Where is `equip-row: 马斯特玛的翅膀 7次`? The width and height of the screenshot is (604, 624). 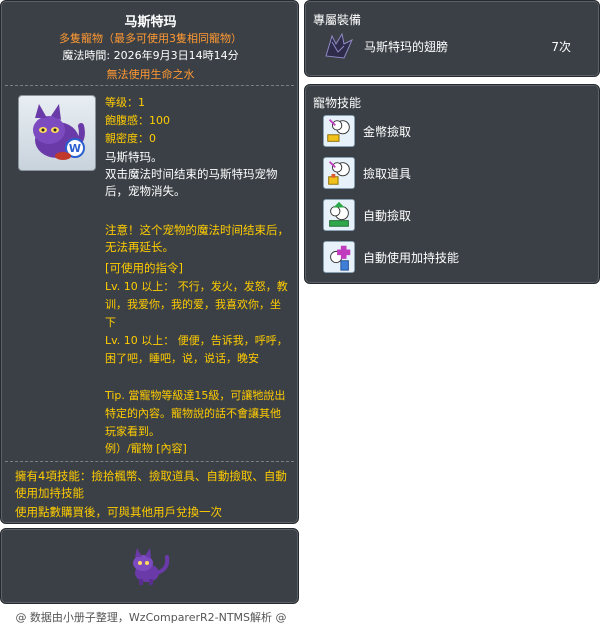
equip-row: 马斯特玛的翅膀 7次 is located at coordinates (456, 46).